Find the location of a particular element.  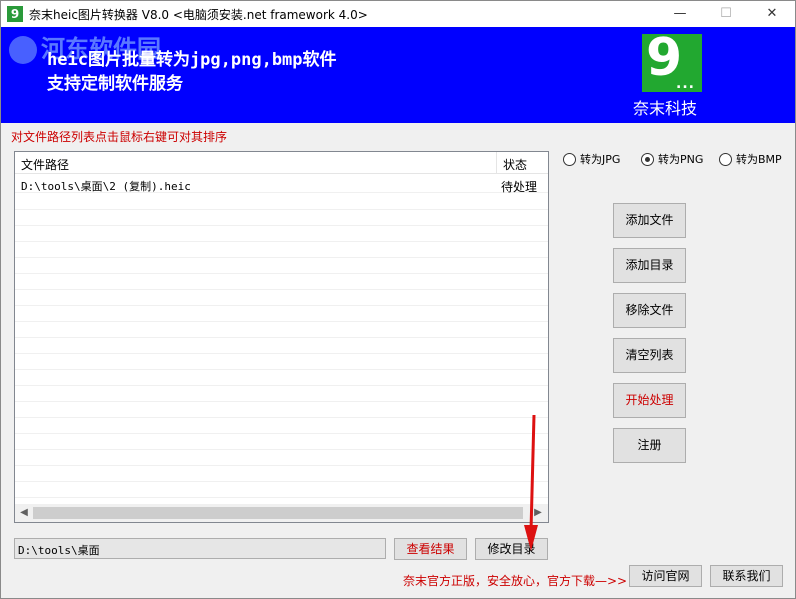

view-result-button: 查看结果 is located at coordinates (430, 549).